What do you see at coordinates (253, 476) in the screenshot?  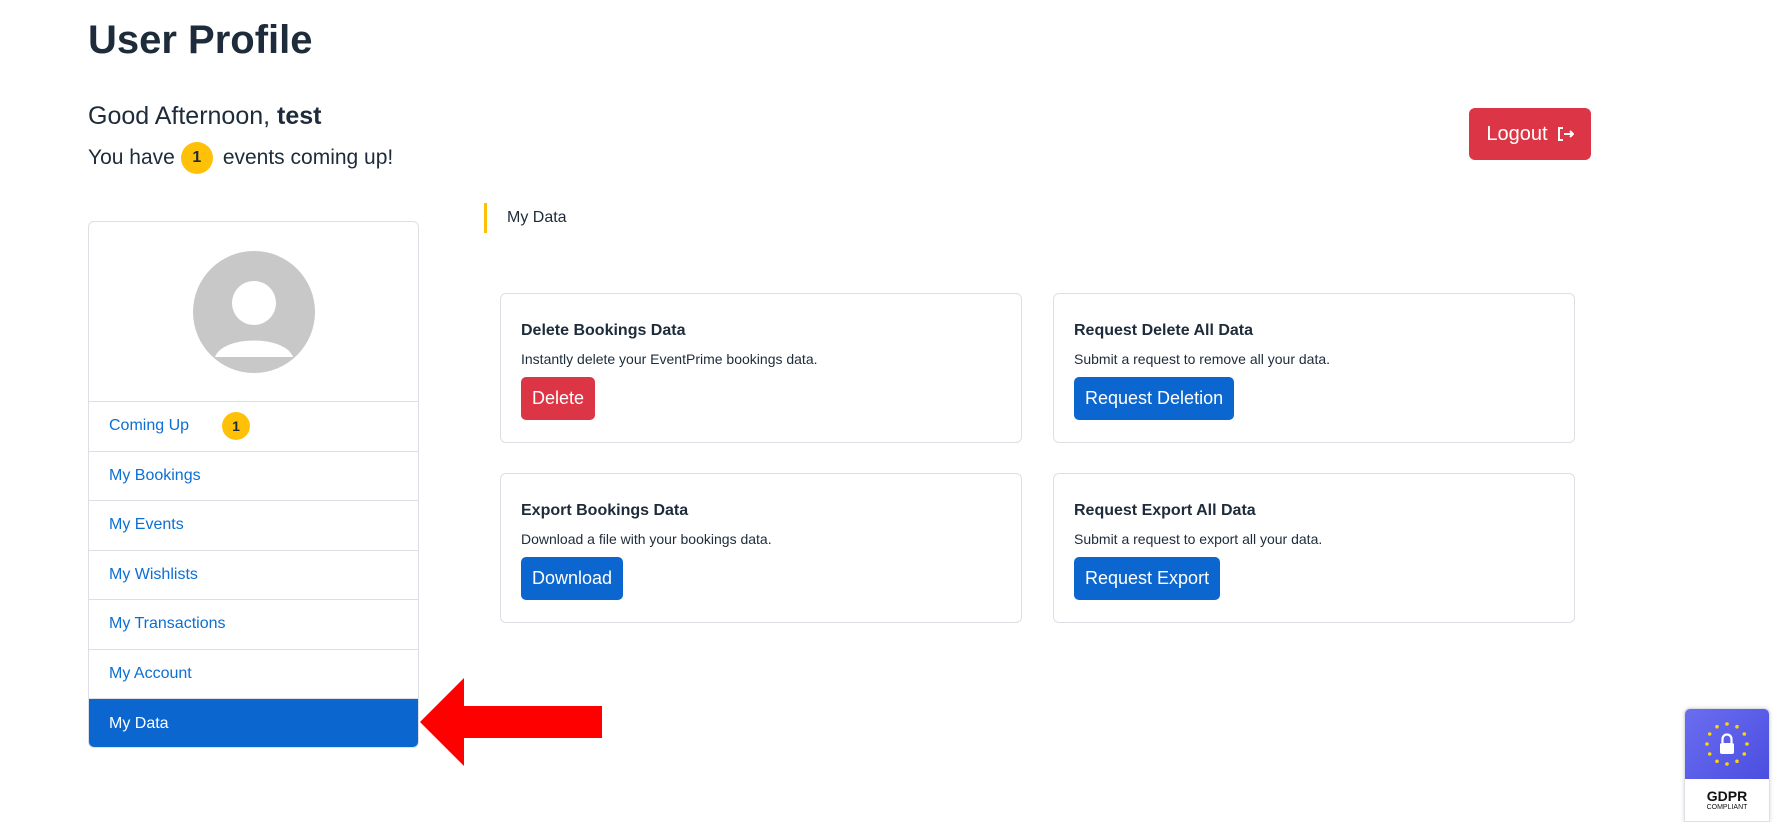 I see `sidebar-item-my-bookings: My Bookings` at bounding box center [253, 476].